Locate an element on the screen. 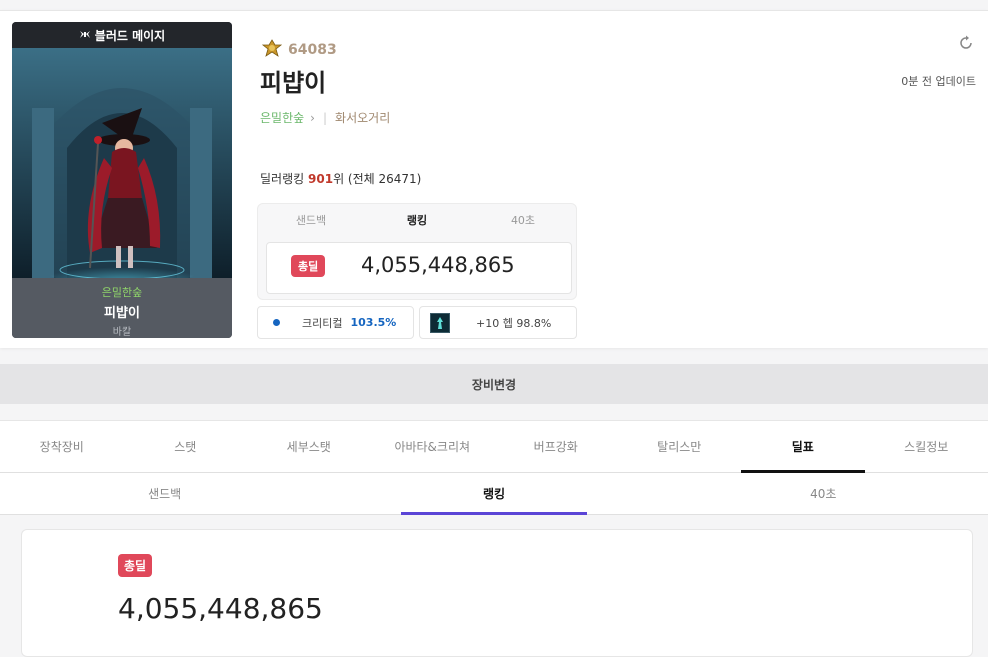 The image size is (988, 657). job-name: 블러드 메이지 is located at coordinates (130, 35).